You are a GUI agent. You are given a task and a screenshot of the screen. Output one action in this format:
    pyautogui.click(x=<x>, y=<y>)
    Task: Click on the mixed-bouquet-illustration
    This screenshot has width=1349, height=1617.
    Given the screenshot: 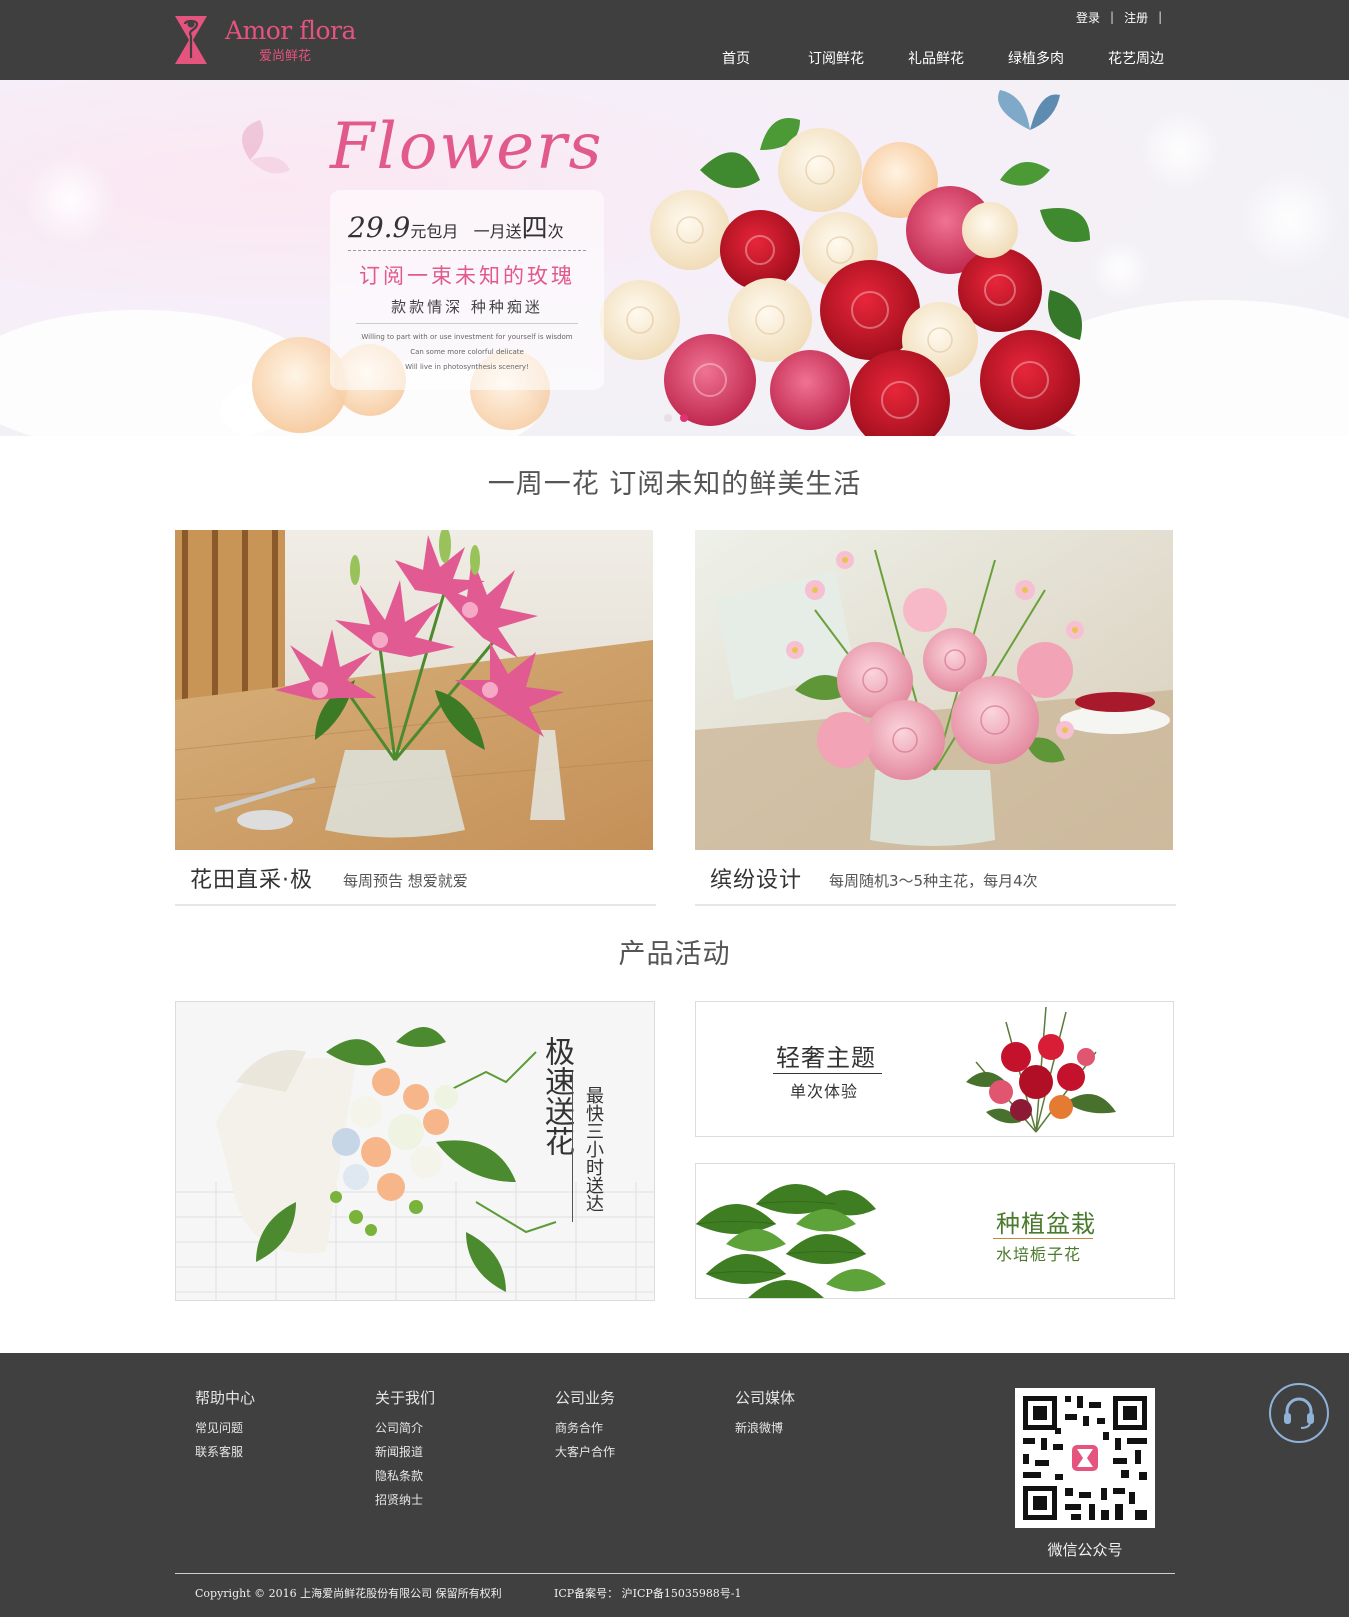 What is the action you would take?
    pyautogui.click(x=934, y=690)
    